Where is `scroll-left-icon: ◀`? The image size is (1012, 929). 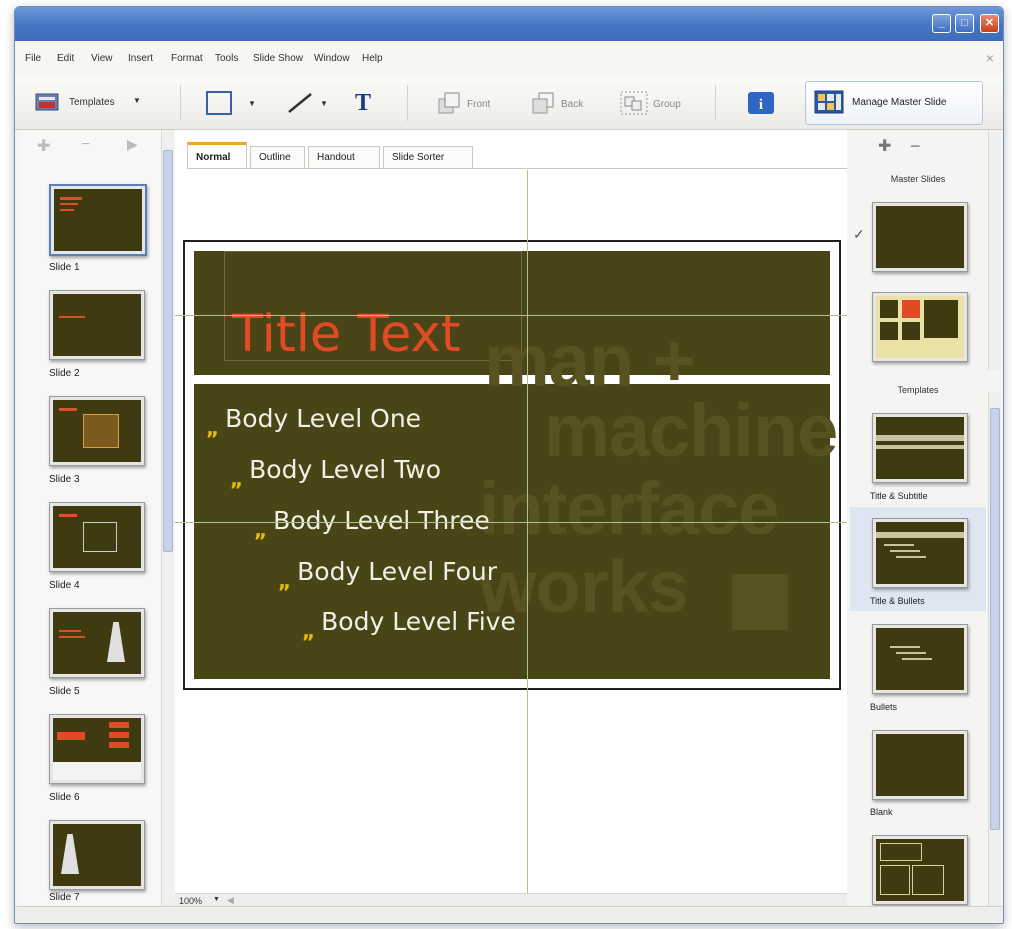
scroll-left-icon: ◀ is located at coordinates (230, 900).